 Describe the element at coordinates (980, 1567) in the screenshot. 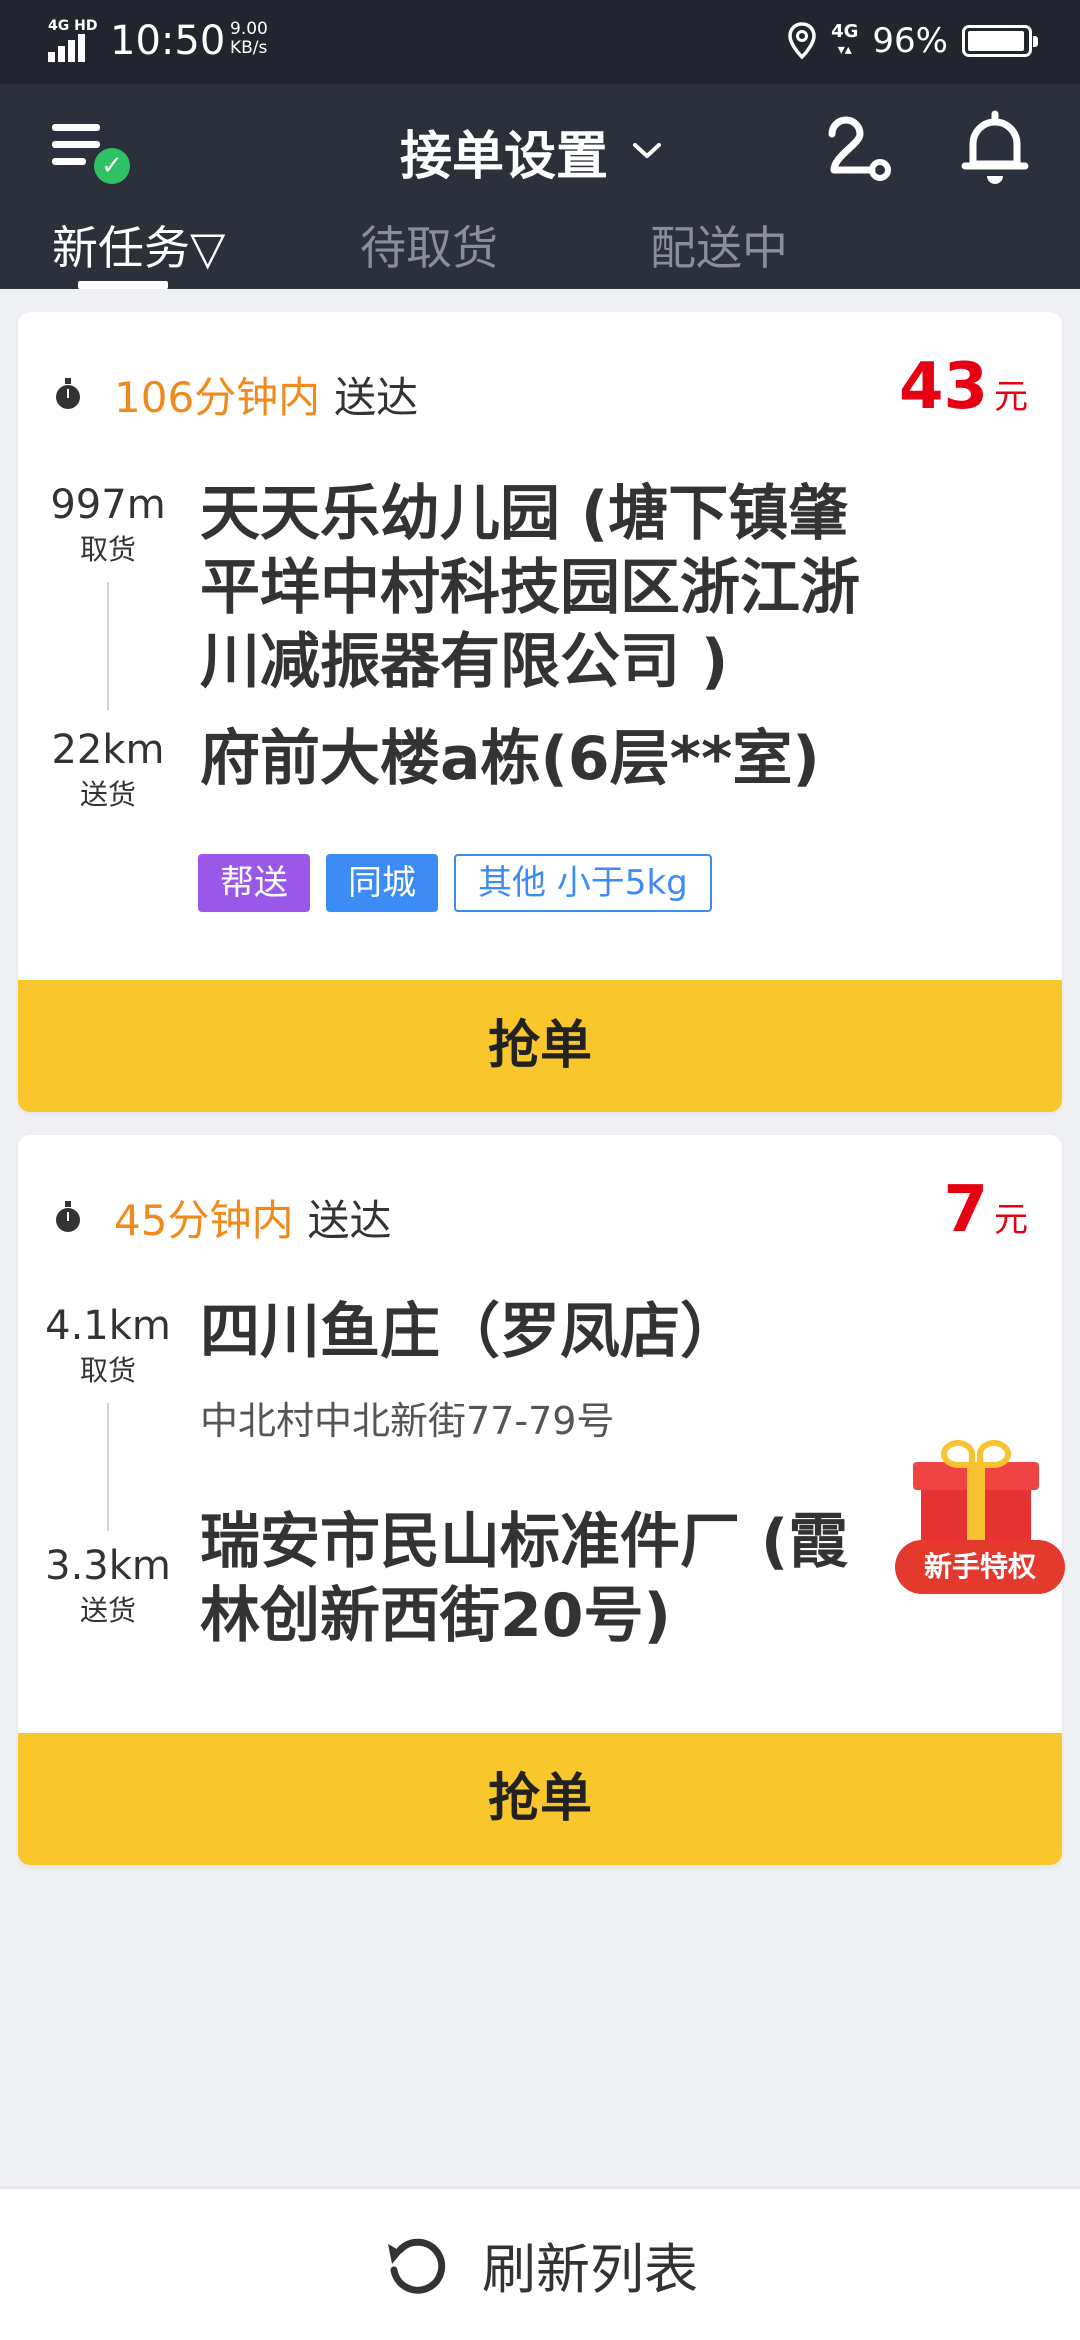

I see `newbie-privilege-label: 新手特权` at that location.